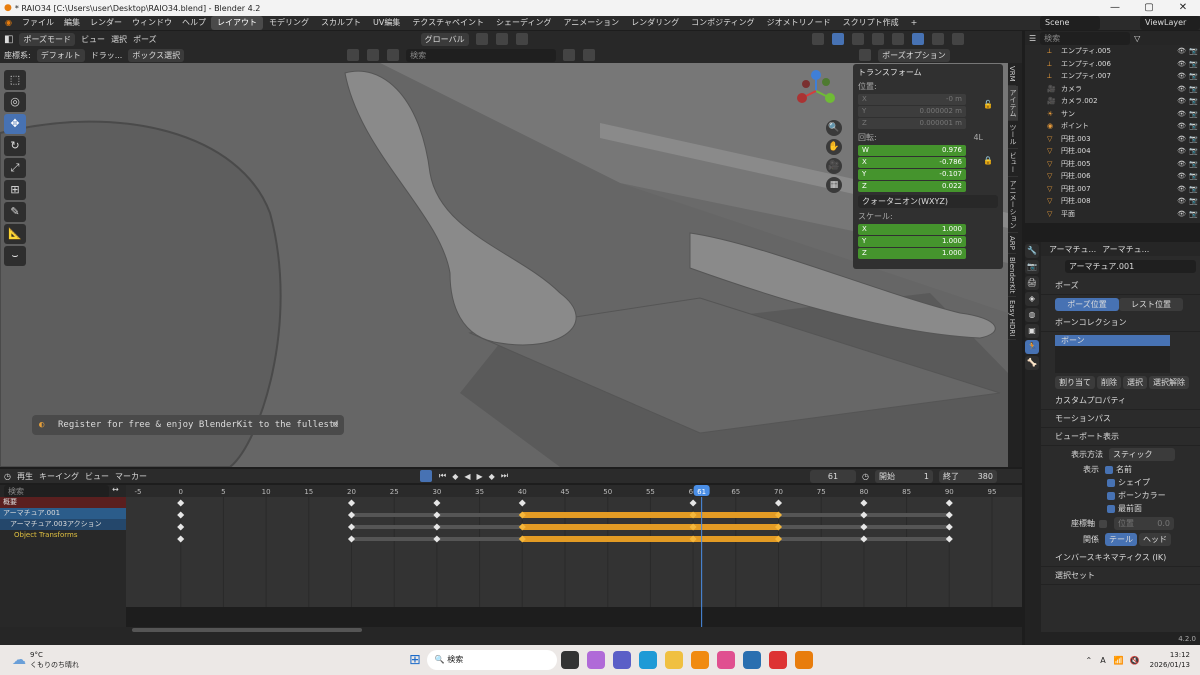 The width and height of the screenshot is (1200, 675). Describe the element at coordinates (865, 55) in the screenshot. I see `pose-x-mirror-icon` at that location.